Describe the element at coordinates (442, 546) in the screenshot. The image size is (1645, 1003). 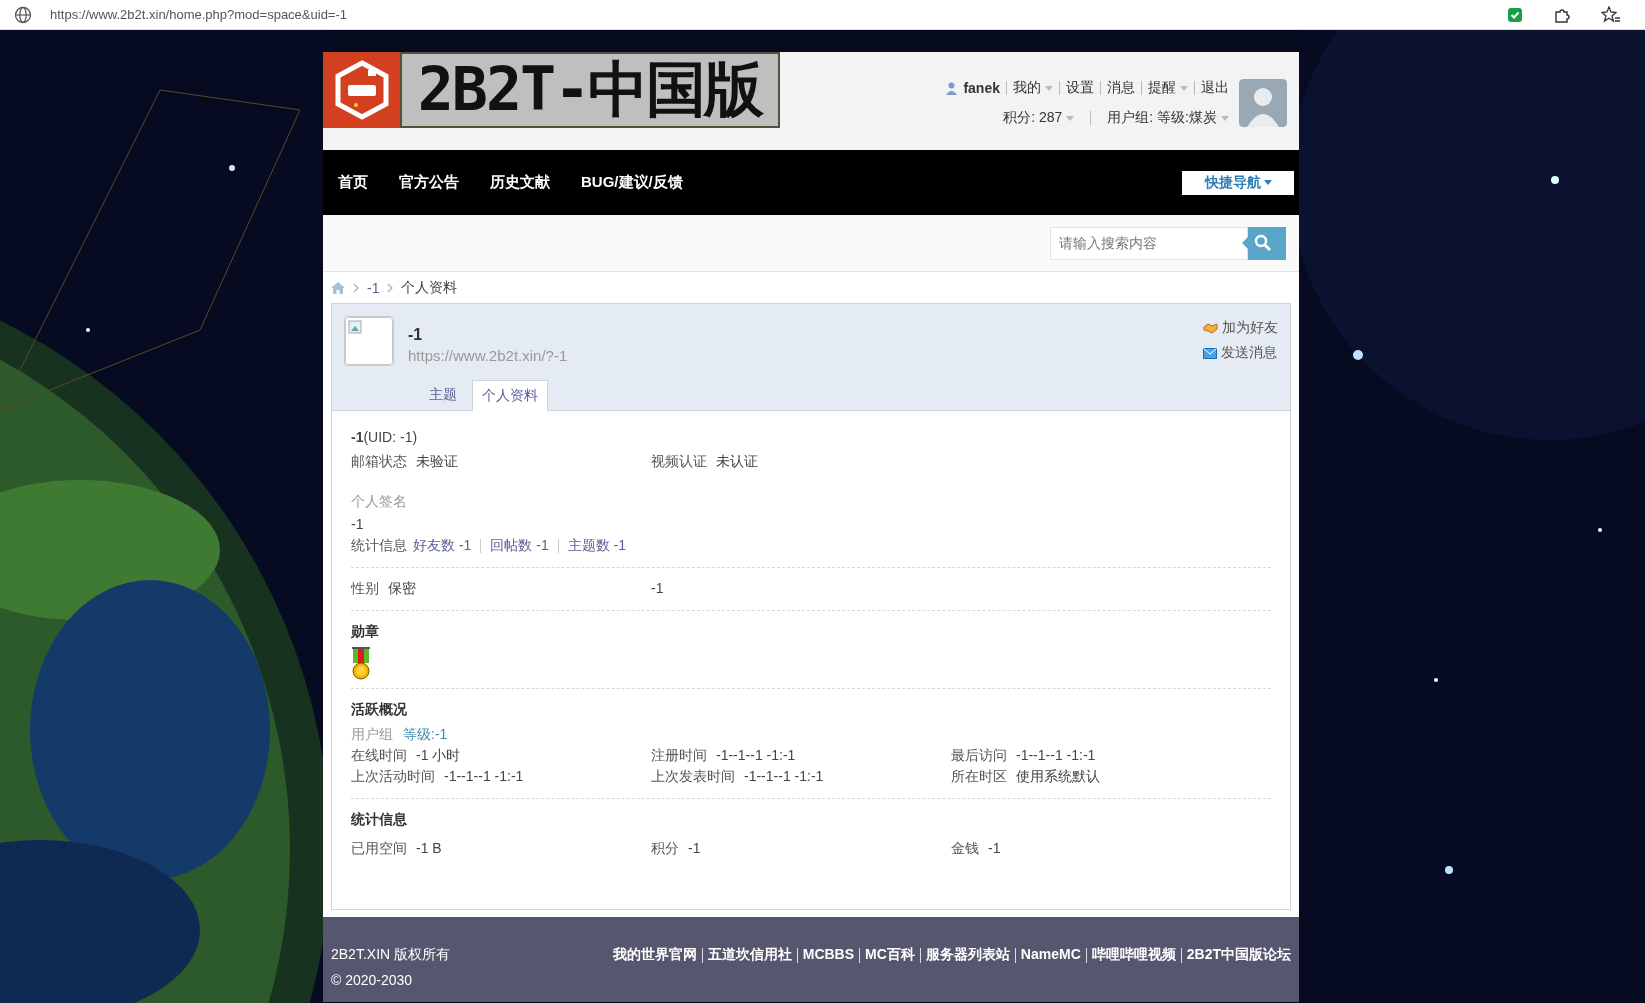
I see `stats-link: 好友数 -1` at that location.